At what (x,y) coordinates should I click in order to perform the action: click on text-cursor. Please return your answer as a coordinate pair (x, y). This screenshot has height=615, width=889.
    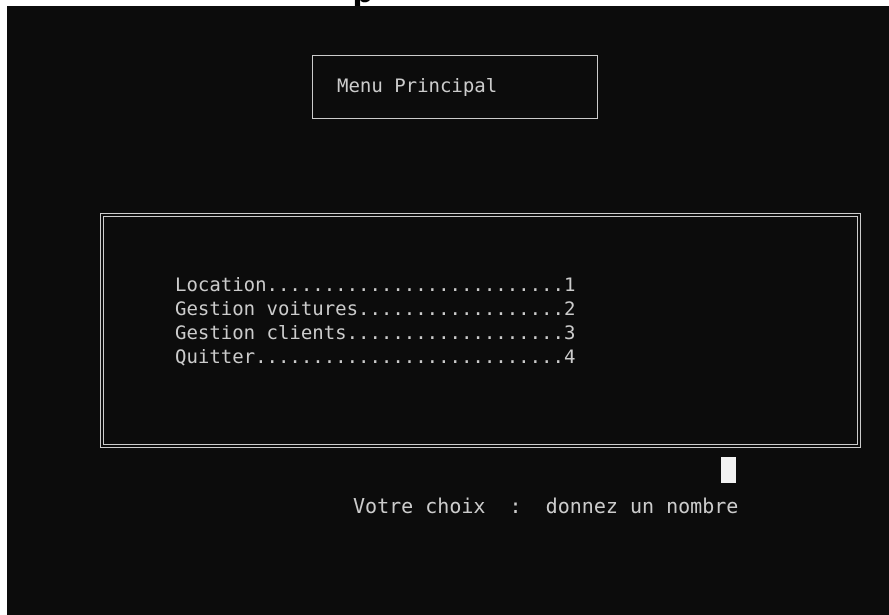
    Looking at the image, I should click on (728, 470).